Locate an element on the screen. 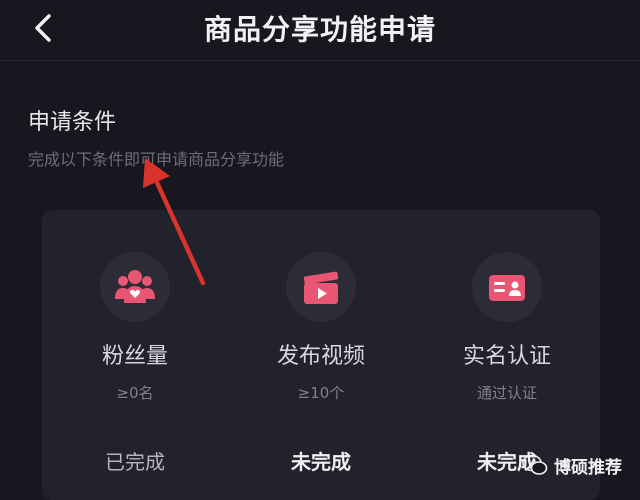  id-card-icon is located at coordinates (507, 287).